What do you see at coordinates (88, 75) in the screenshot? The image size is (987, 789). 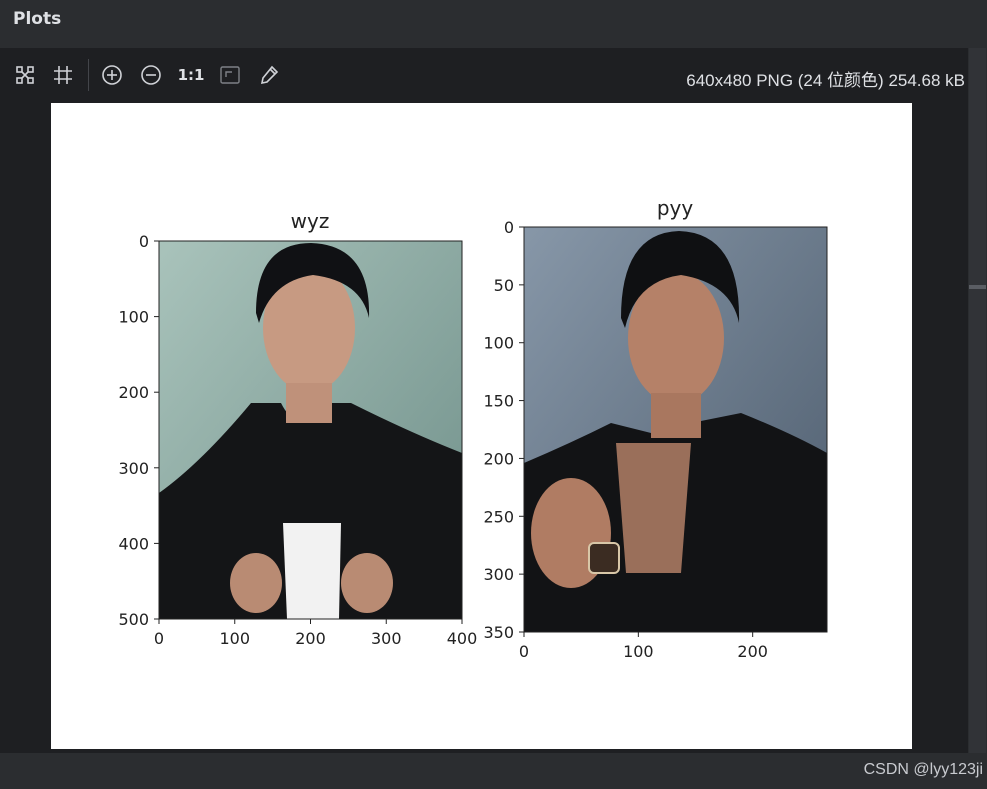 I see `toolbar-separator` at bounding box center [88, 75].